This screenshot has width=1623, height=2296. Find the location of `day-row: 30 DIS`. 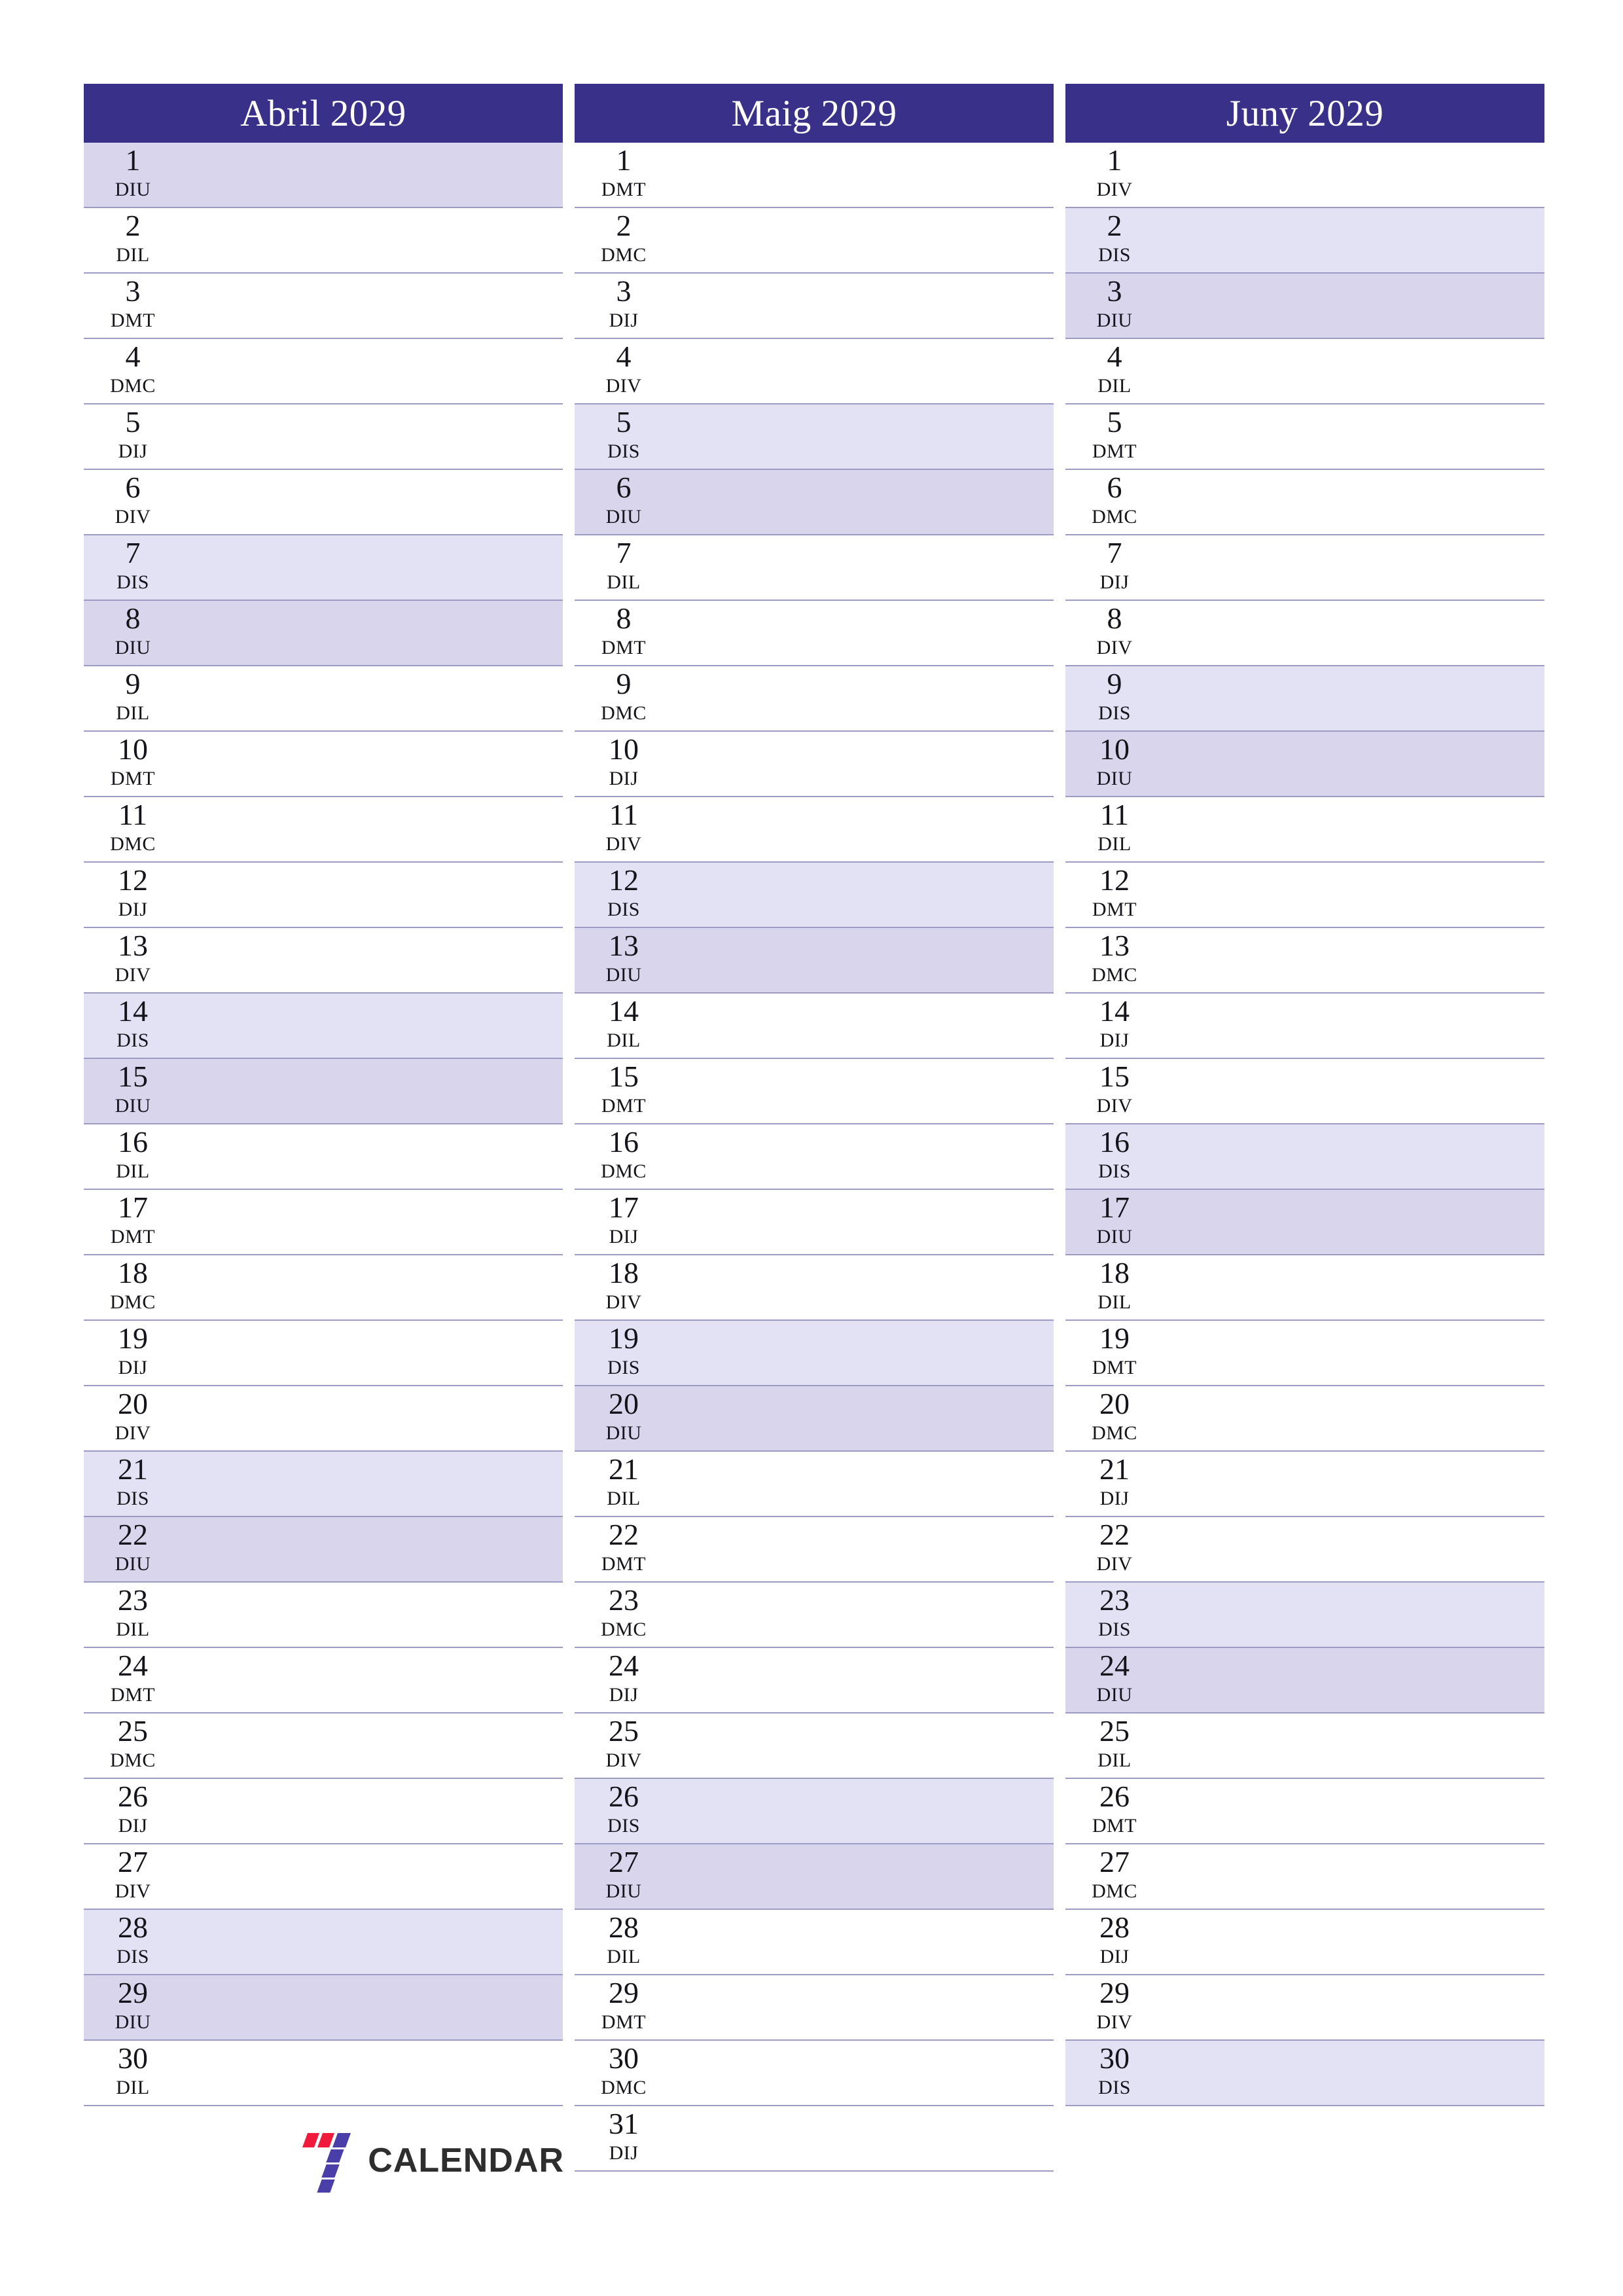

day-row: 30 DIS is located at coordinates (1305, 2073).